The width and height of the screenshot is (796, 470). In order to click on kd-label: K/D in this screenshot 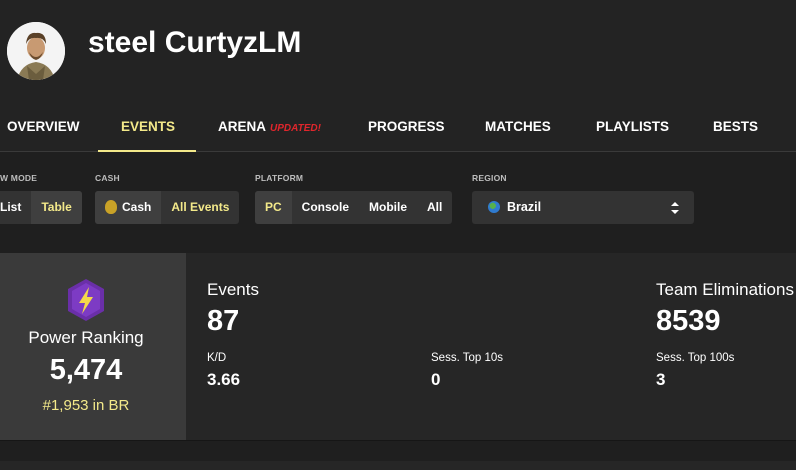, I will do `click(217, 358)`.